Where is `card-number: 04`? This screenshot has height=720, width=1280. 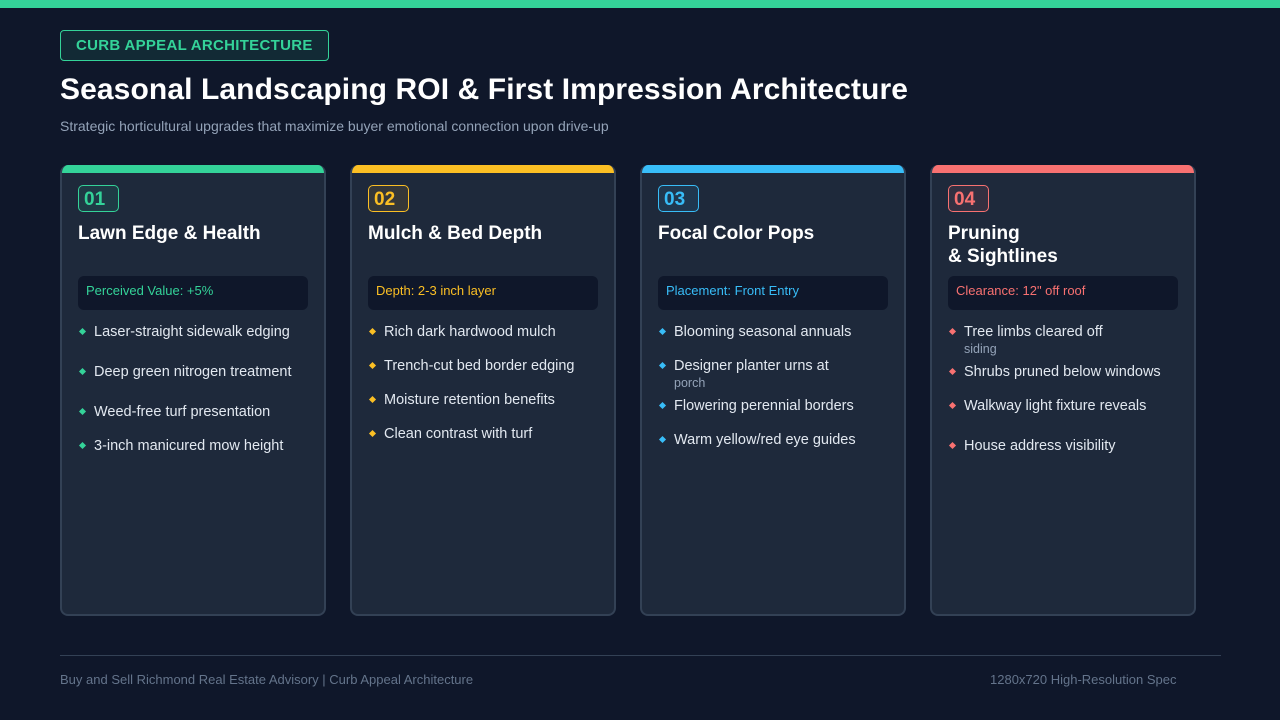 card-number: 04 is located at coordinates (968, 198).